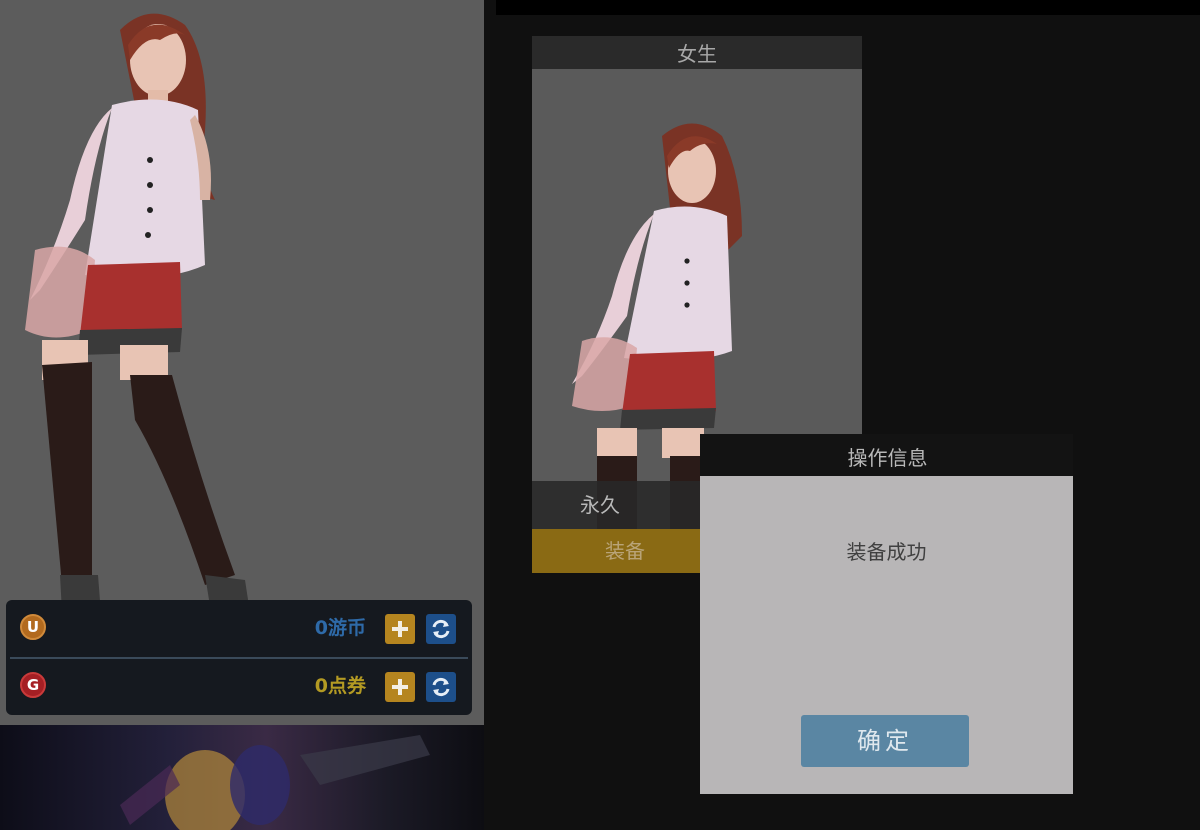 The width and height of the screenshot is (1200, 830). I want to click on promo-banner, so click(242, 777).